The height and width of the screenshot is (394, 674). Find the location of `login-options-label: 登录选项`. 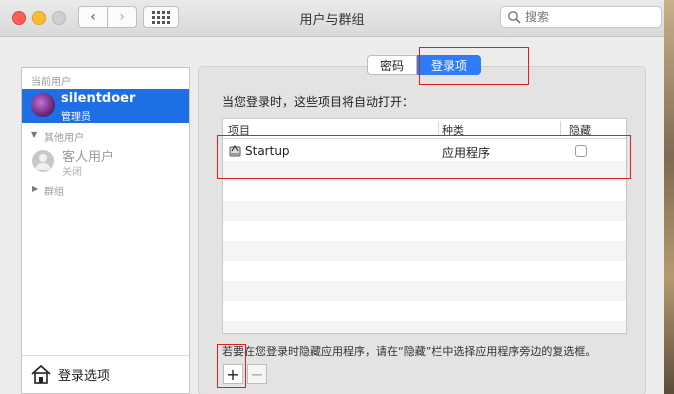

login-options-label: 登录选项 is located at coordinates (84, 376).